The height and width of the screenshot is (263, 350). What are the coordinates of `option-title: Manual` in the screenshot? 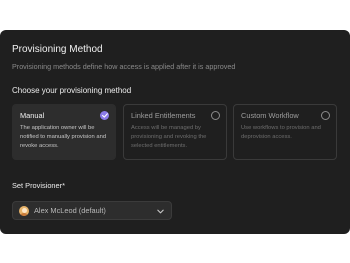 It's located at (32, 115).